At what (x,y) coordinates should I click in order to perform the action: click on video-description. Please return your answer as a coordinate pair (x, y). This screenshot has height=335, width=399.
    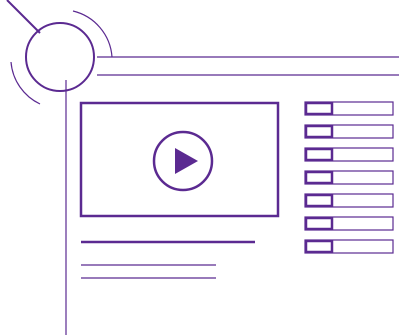
    Looking at the image, I should click on (168, 259).